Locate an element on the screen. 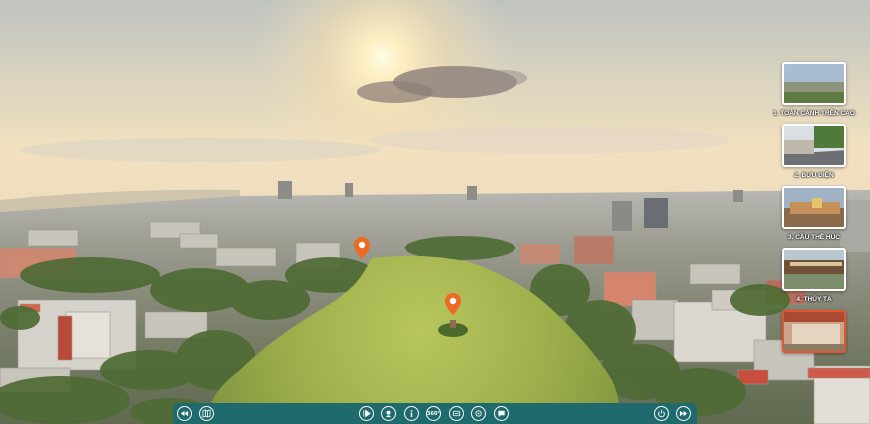 The image size is (870, 424). chat-icon is located at coordinates (501, 413).